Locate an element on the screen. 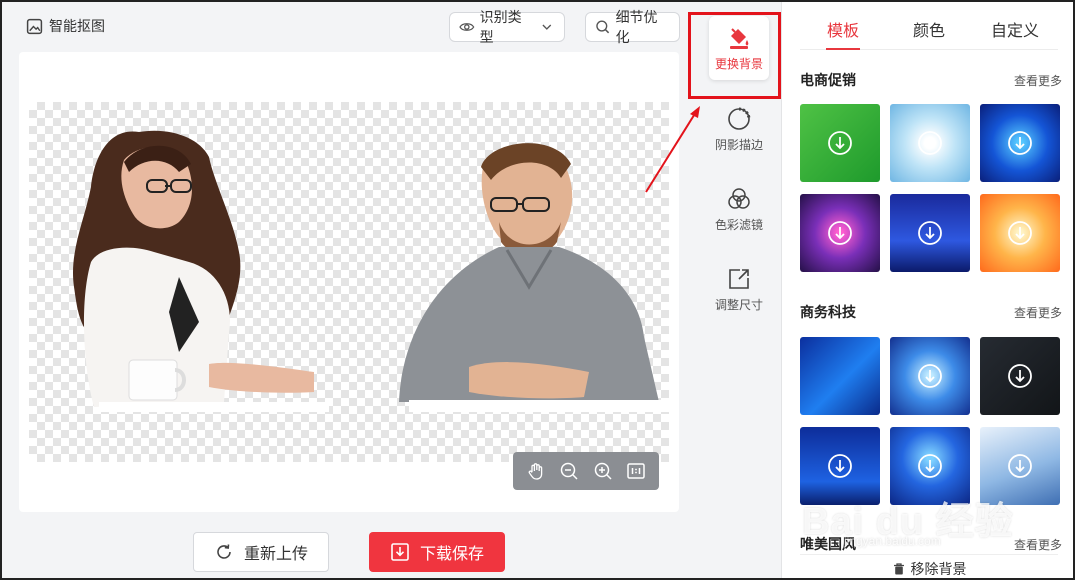 This screenshot has height=580, width=1075. trash-icon is located at coordinates (898, 568).